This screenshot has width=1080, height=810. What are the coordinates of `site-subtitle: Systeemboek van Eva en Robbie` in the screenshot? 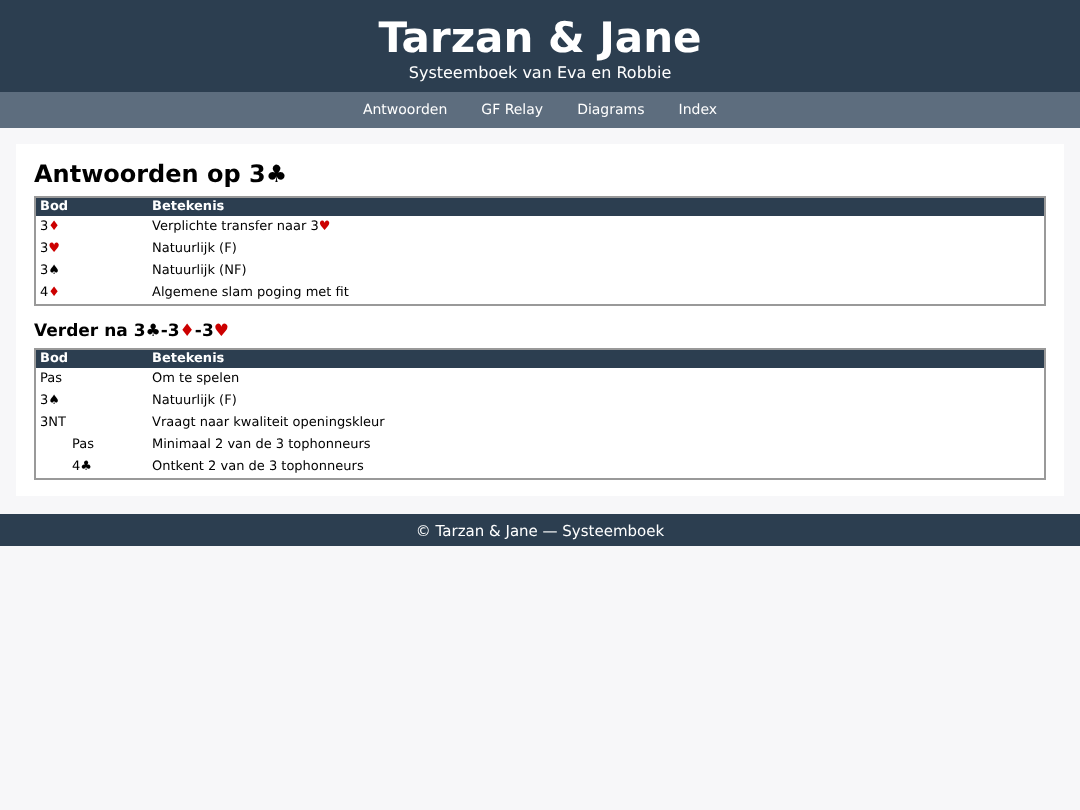 It's located at (540, 74).